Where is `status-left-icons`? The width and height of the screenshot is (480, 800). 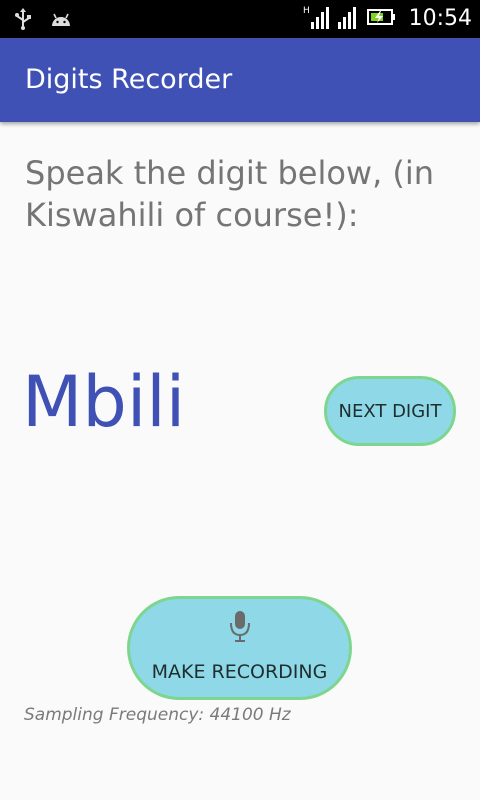 status-left-icons is located at coordinates (43, 21).